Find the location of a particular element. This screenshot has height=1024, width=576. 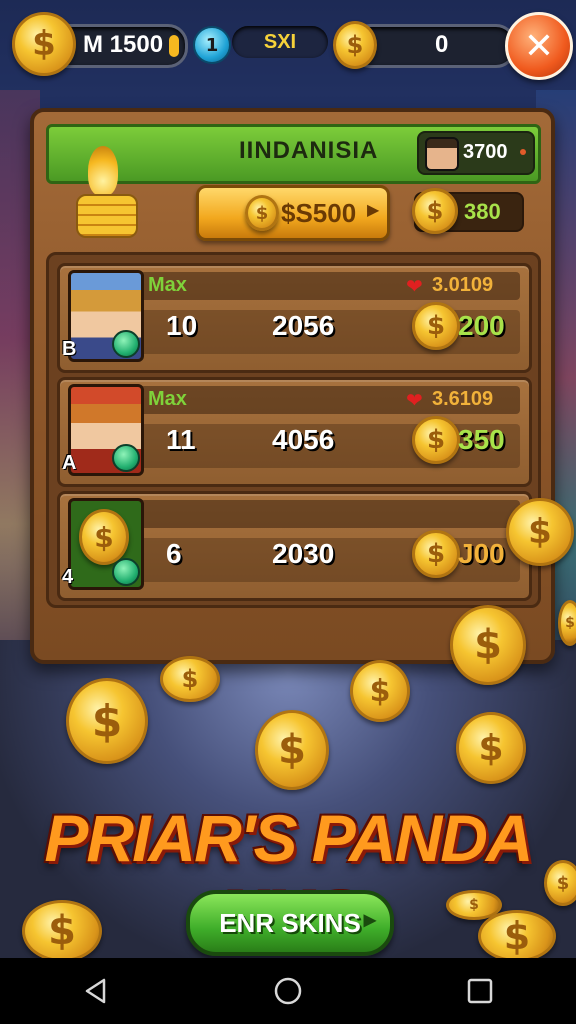

coins-value: 0 is located at coordinates (442, 44).